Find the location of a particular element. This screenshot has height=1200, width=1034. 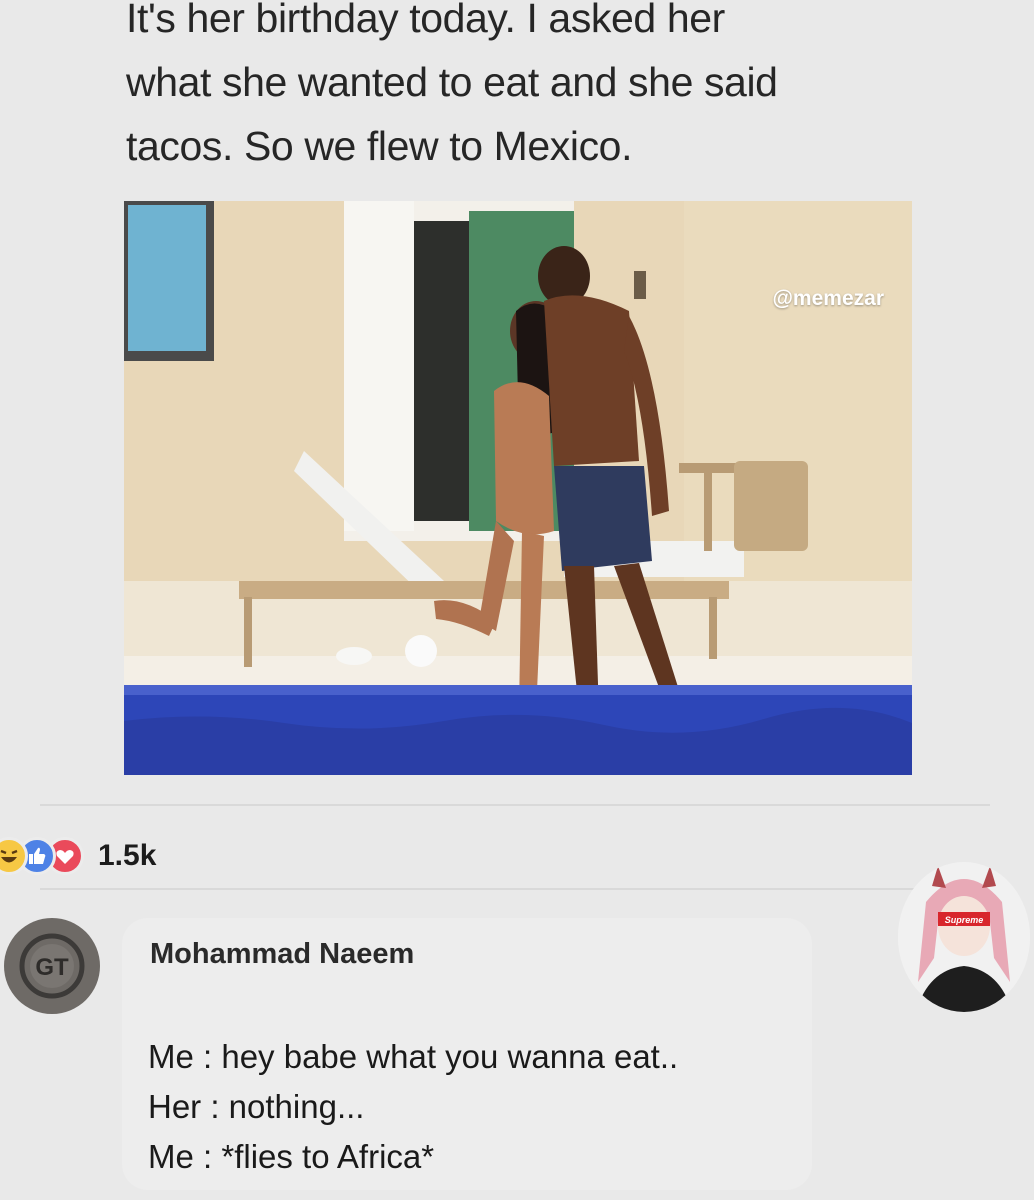

haha-icon is located at coordinates (14, 856).